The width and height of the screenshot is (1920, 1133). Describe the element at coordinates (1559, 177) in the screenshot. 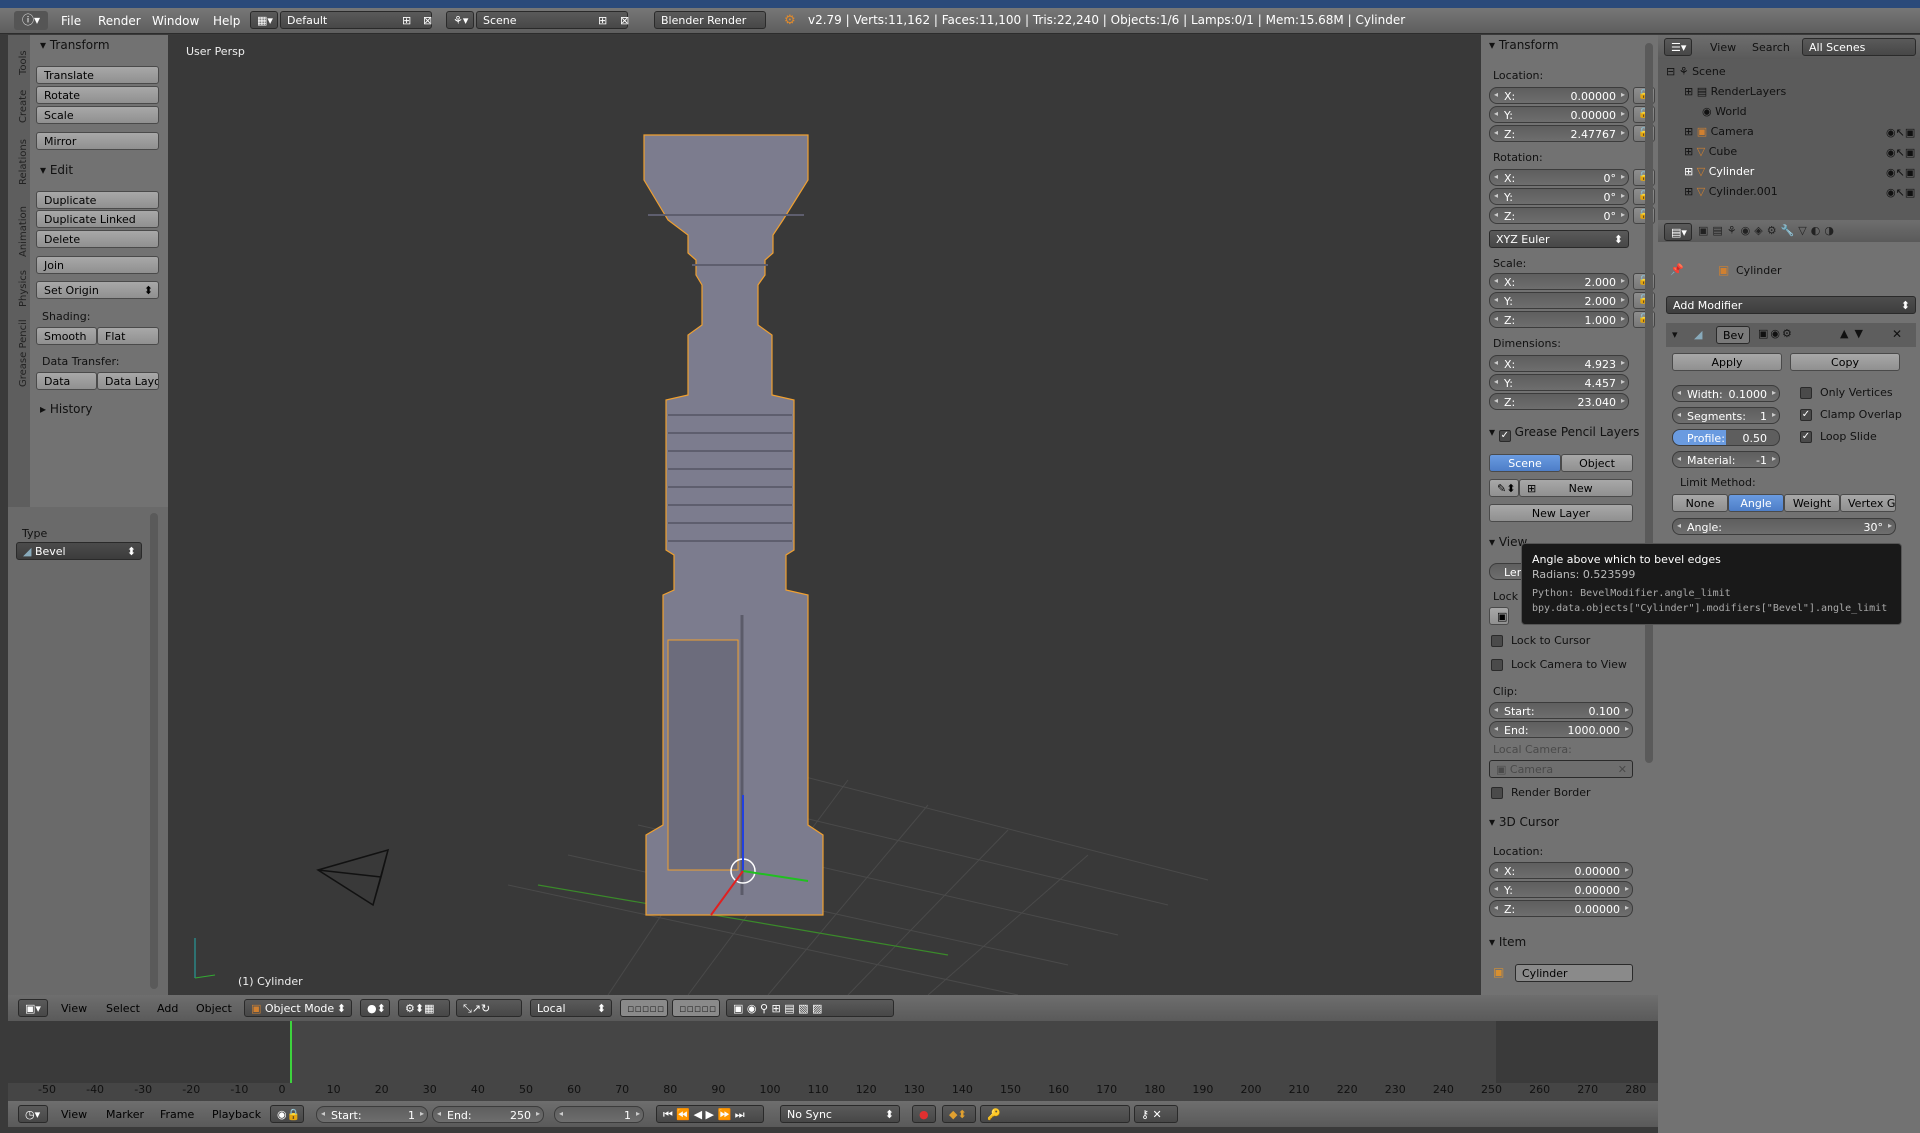

I see `rotation-x-field: ◂ X: 0° ▸` at that location.